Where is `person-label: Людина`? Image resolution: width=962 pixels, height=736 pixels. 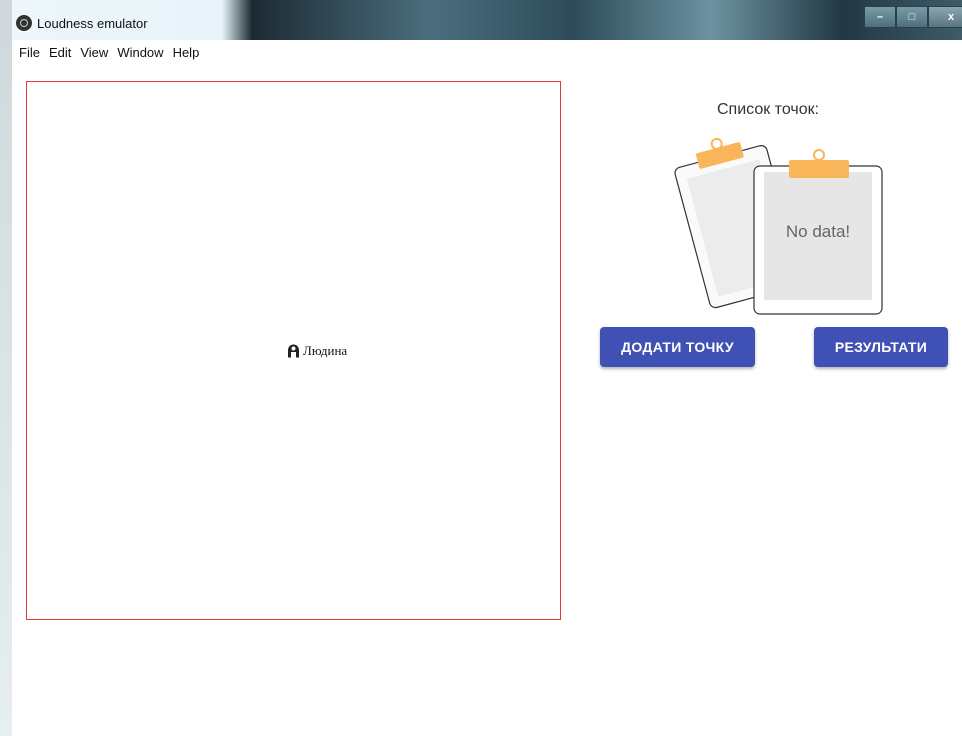 person-label: Людина is located at coordinates (325, 350).